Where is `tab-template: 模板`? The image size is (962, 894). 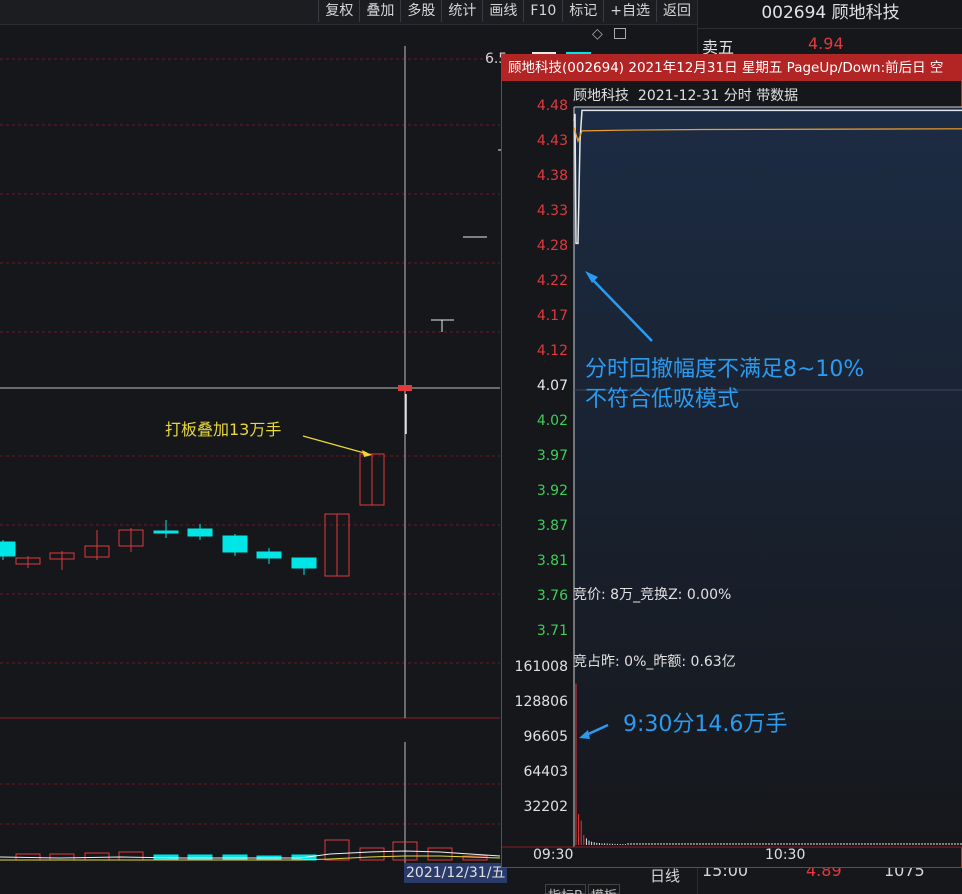
tab-template: 模板 is located at coordinates (603, 889).